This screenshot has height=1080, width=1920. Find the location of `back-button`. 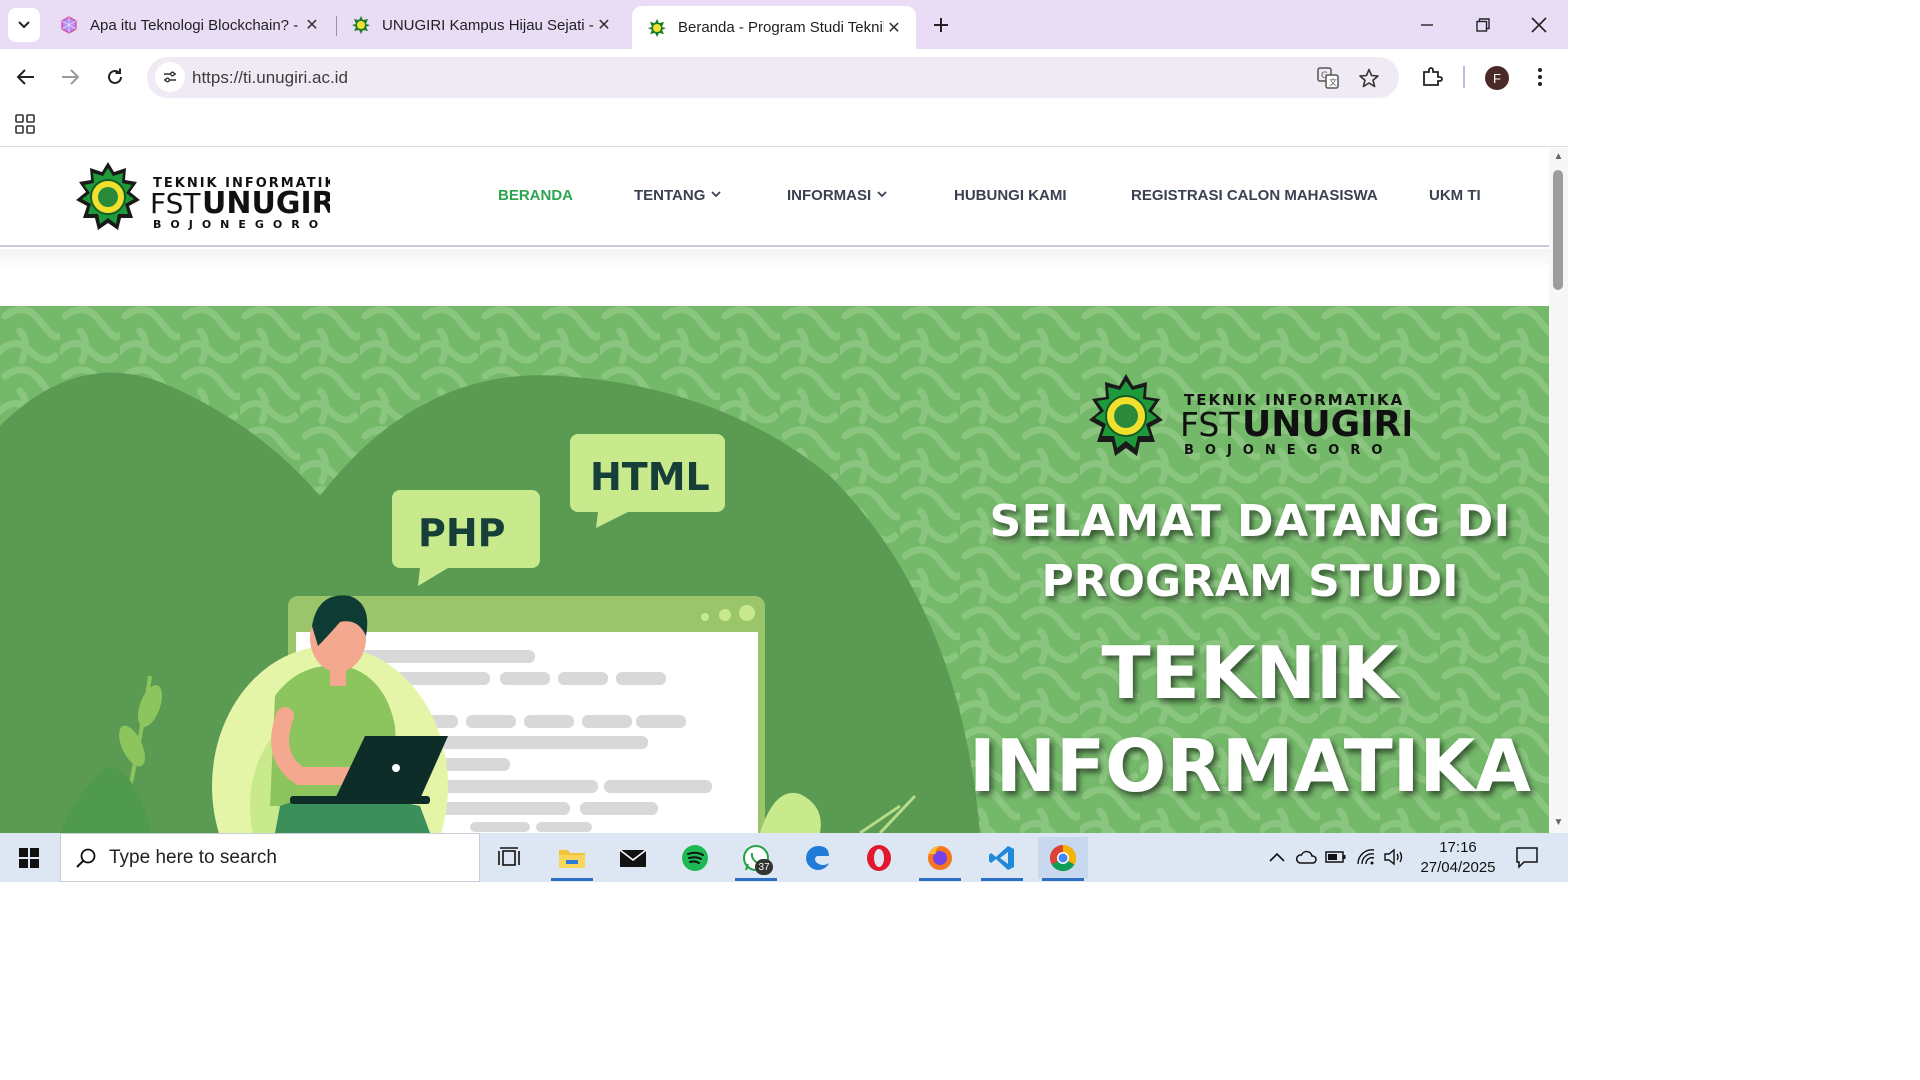

back-button is located at coordinates (26, 77).